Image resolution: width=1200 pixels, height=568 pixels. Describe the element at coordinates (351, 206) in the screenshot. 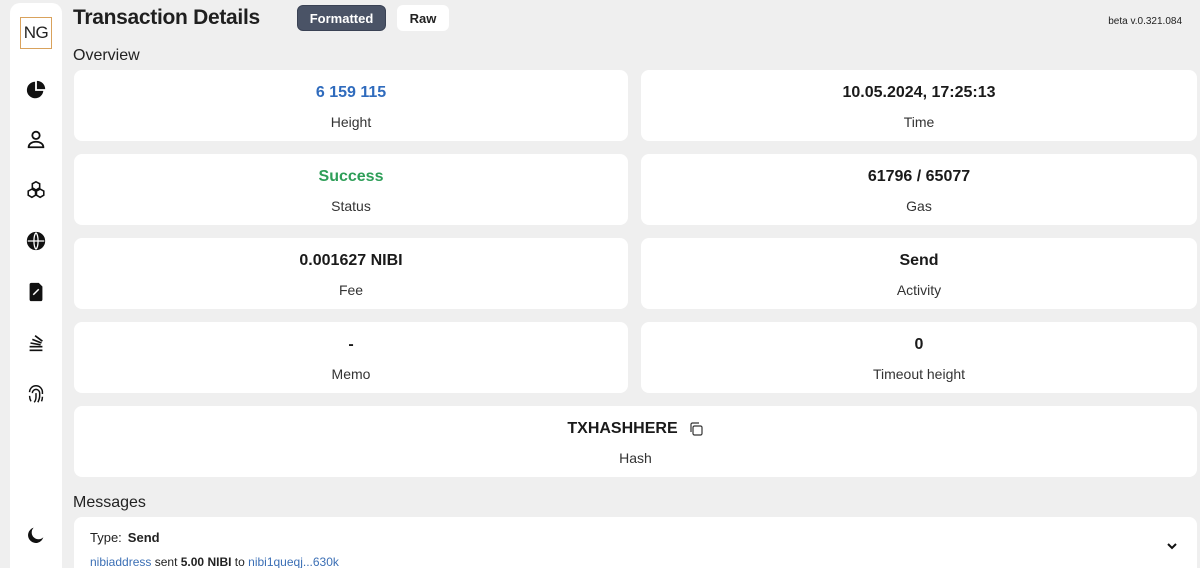

I see `status-label: Status` at that location.